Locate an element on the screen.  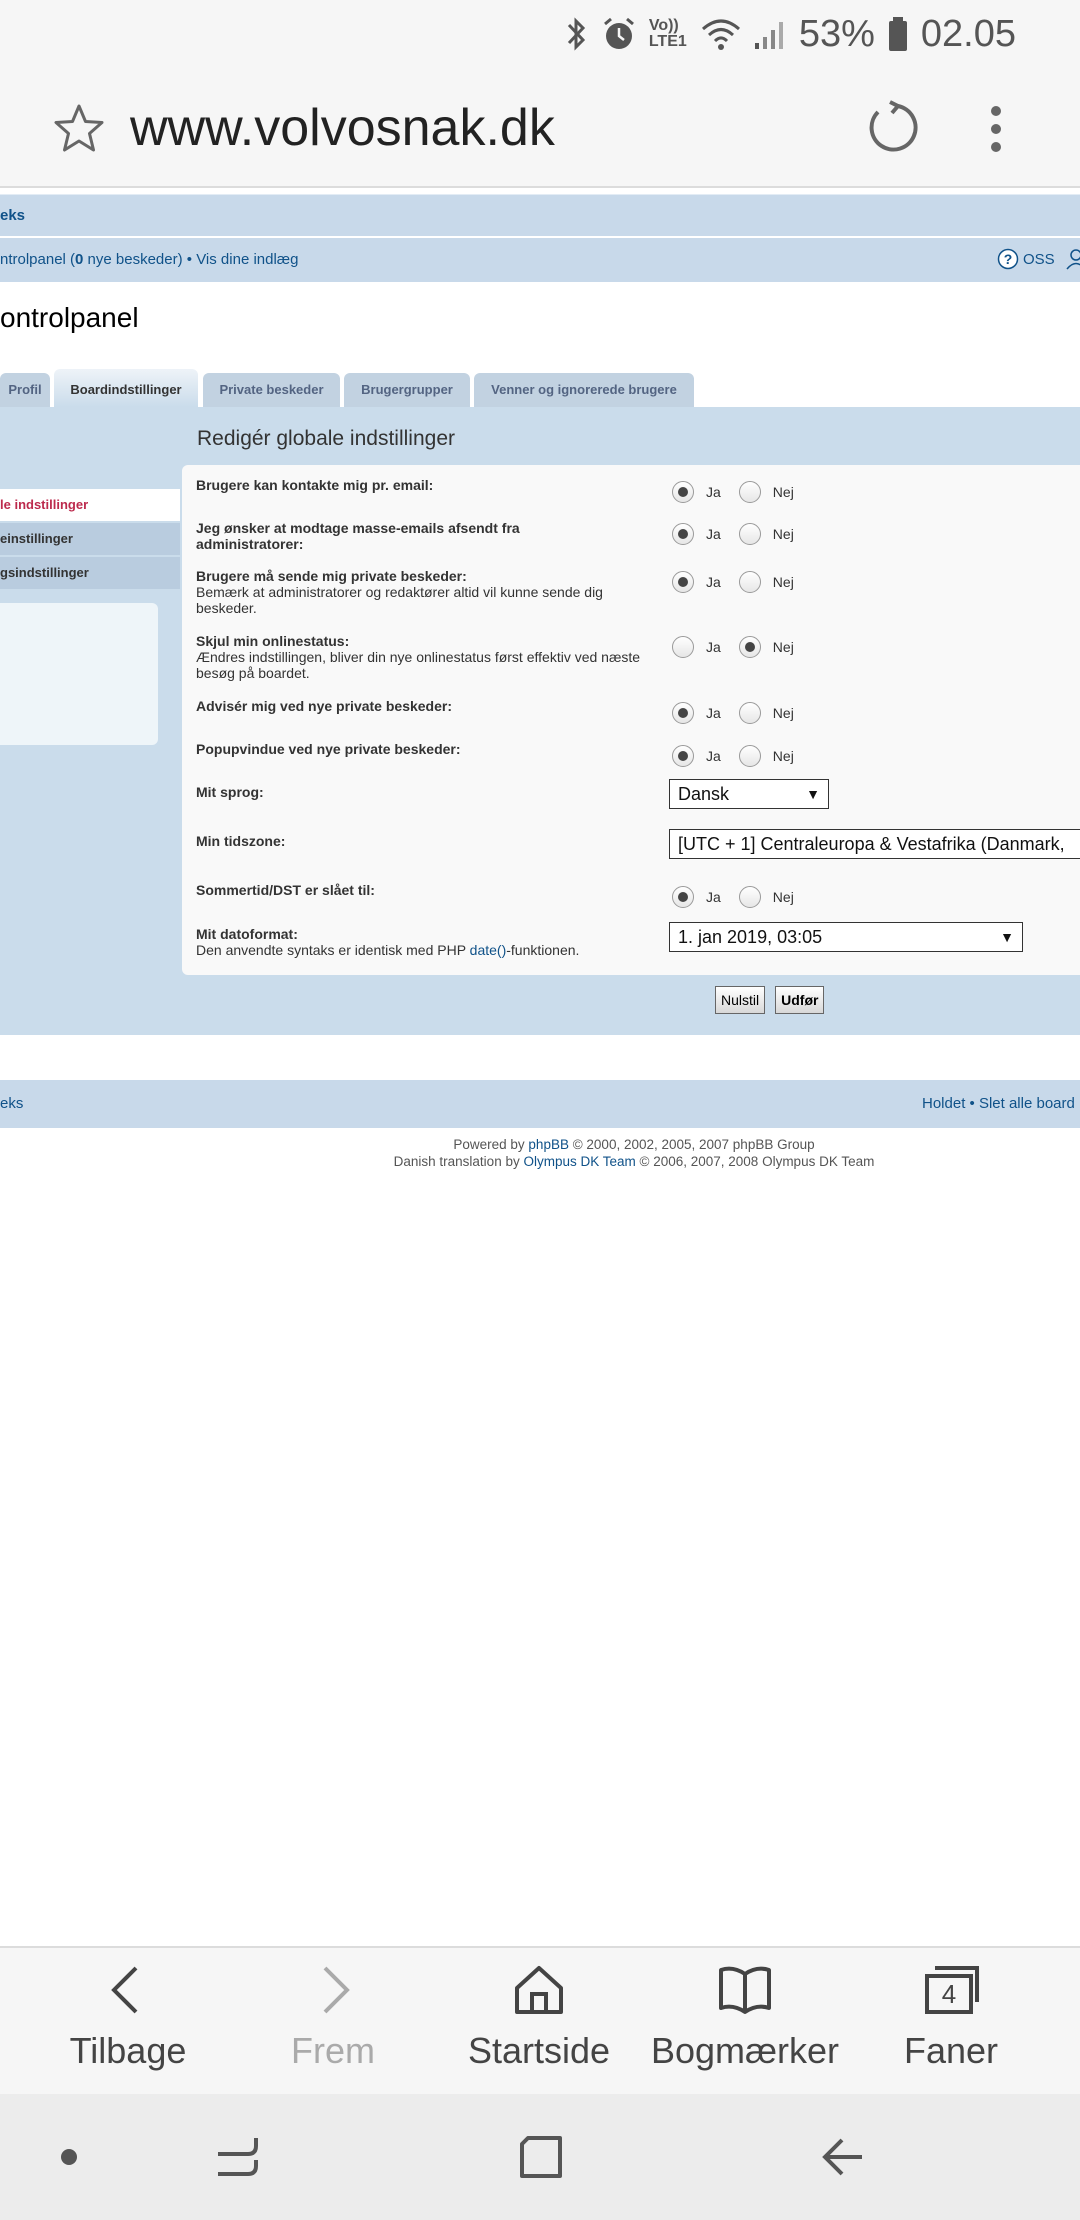
sidebar-item-post-settings: einstillinger is located at coordinates (90, 539).